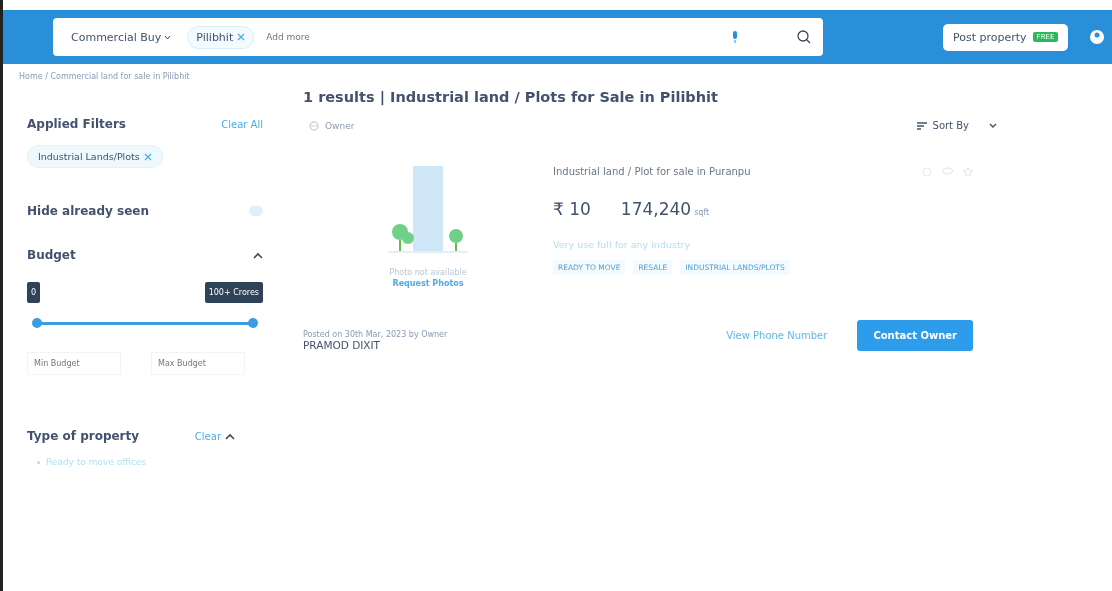 The width and height of the screenshot is (1112, 591). I want to click on photo-unavailable-text: Photo not available, so click(428, 272).